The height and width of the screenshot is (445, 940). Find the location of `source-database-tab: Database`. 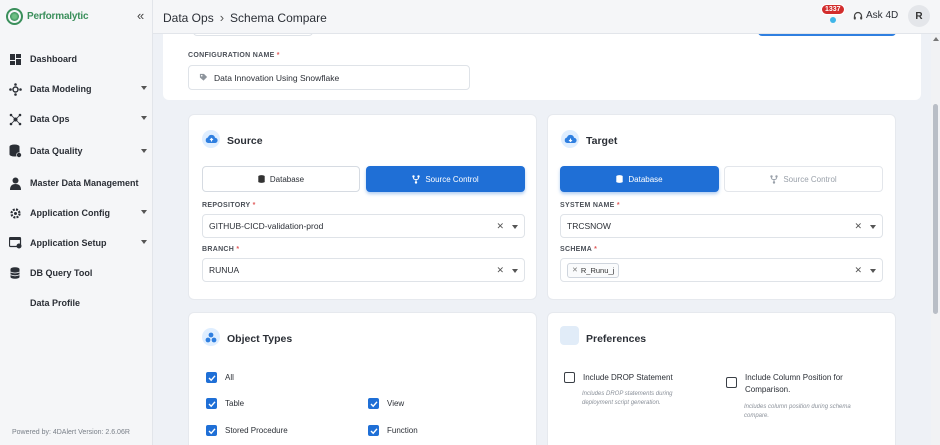

source-database-tab: Database is located at coordinates (281, 179).